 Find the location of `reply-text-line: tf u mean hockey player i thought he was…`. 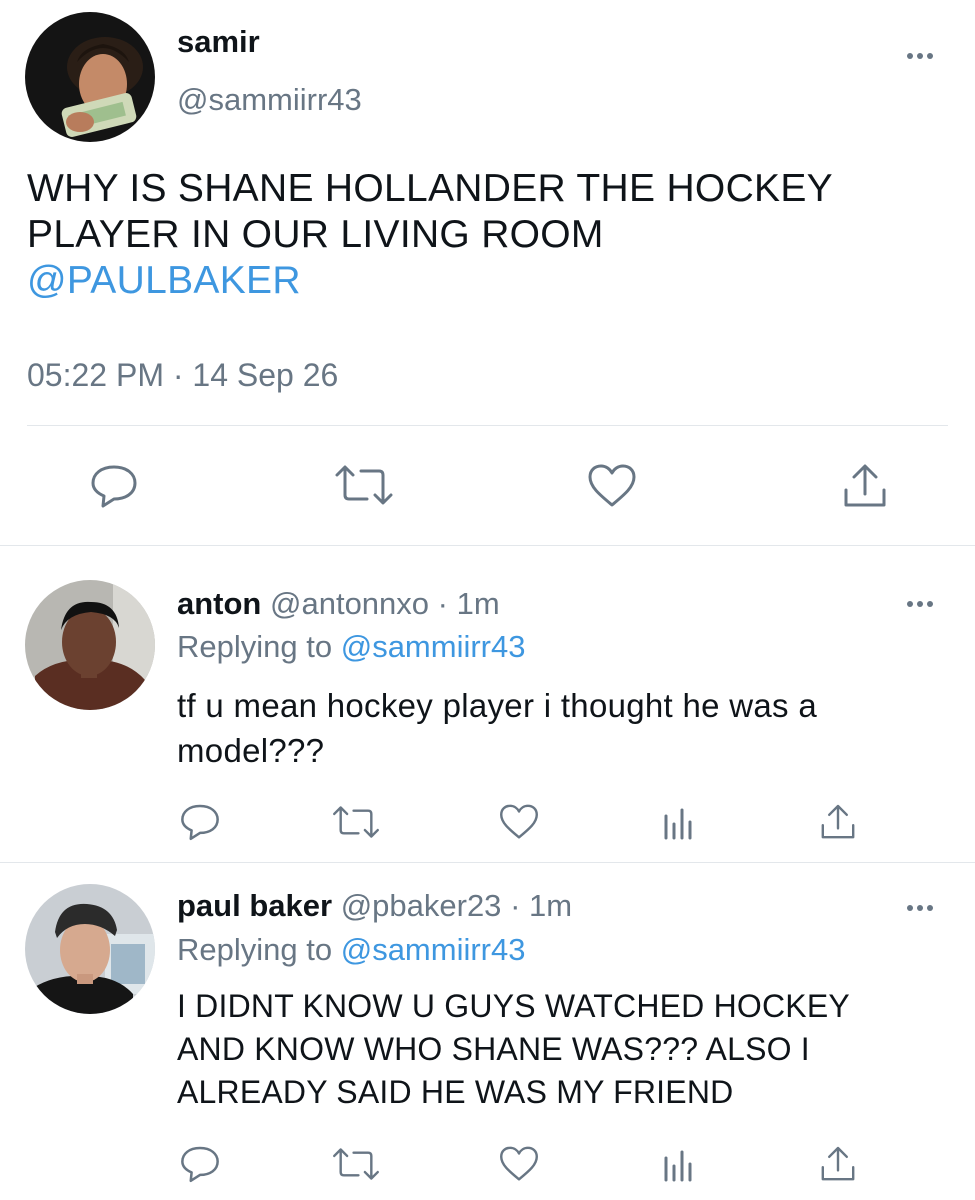

reply-text-line: tf u mean hockey player i thought he was… is located at coordinates (497, 705).